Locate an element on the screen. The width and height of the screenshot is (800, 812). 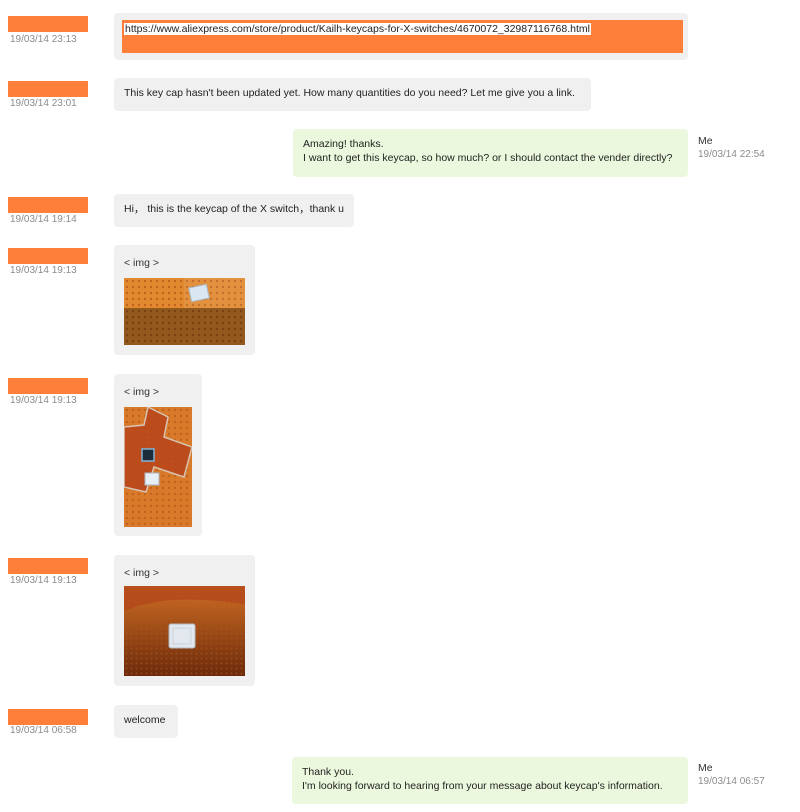
message-timestamp: 19/03/14 19:14 is located at coordinates (43, 219).